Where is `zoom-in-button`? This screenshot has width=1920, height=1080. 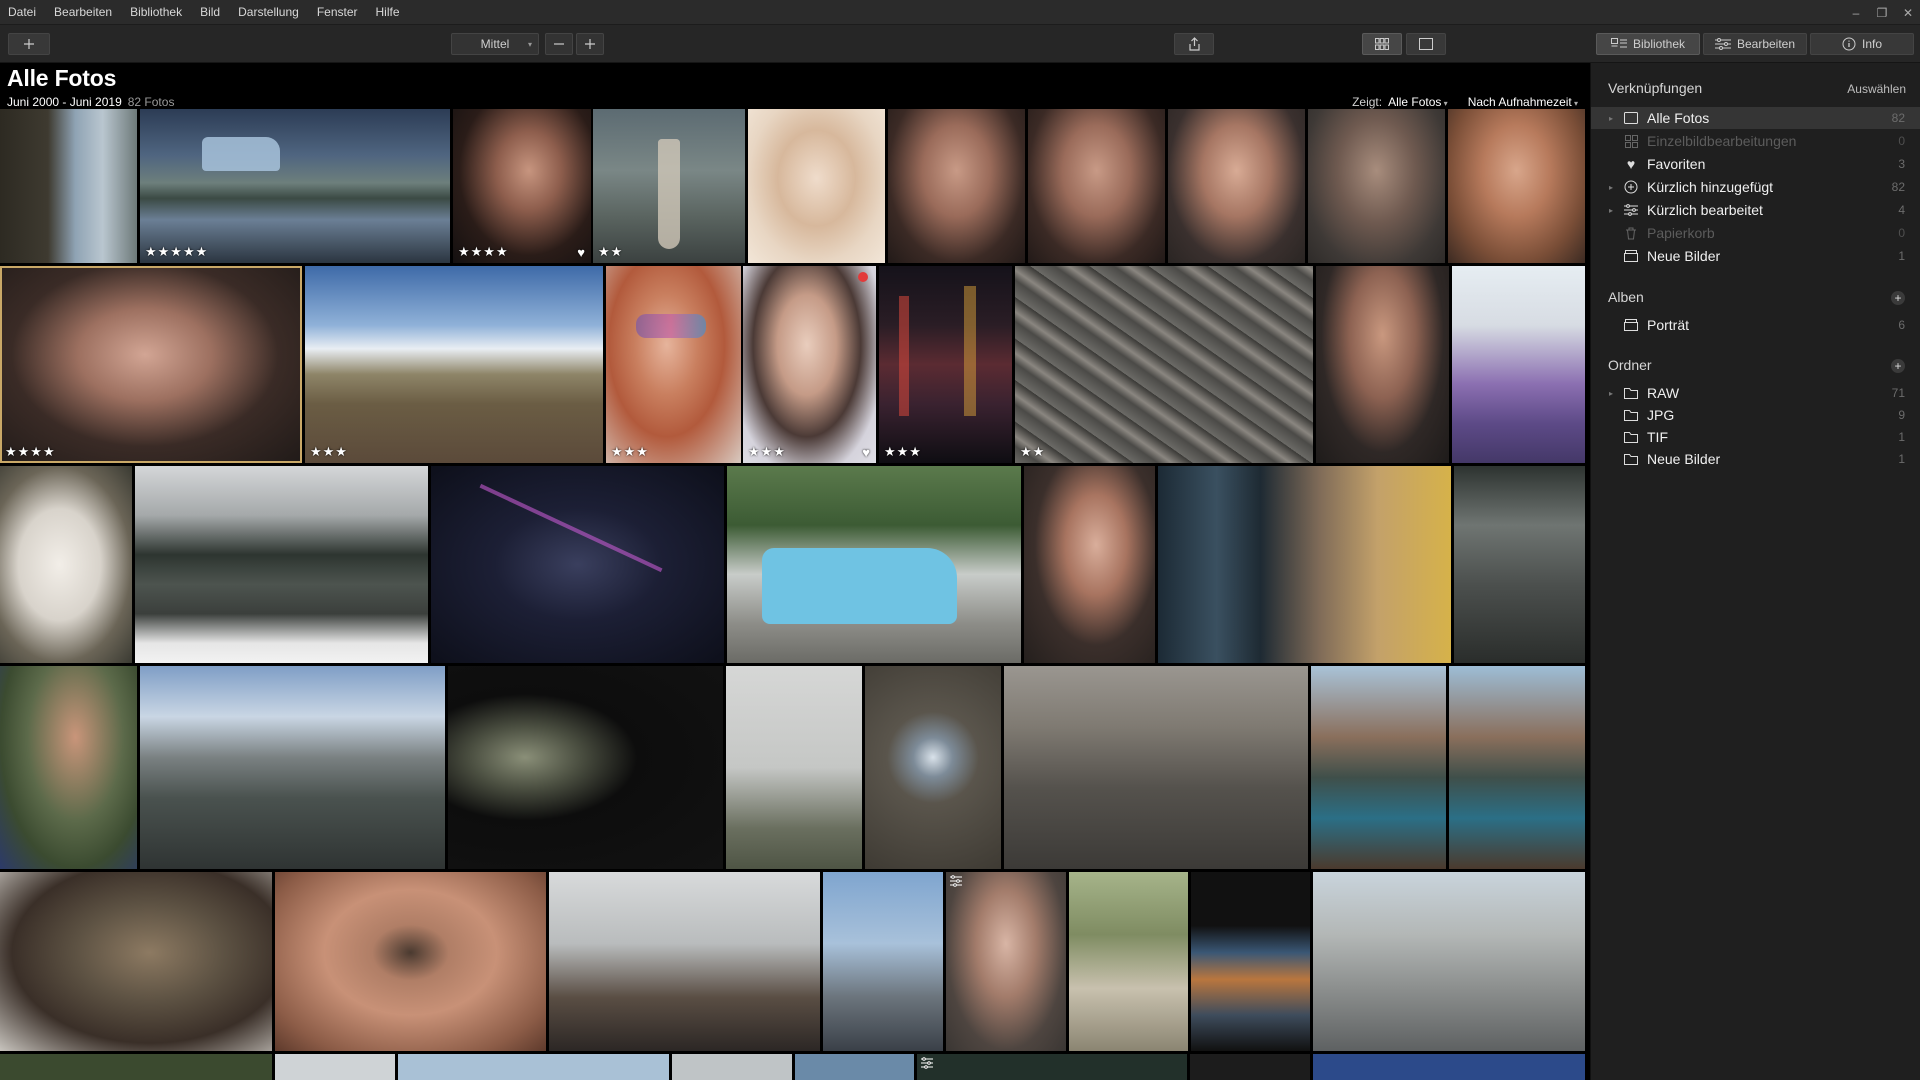 zoom-in-button is located at coordinates (590, 44).